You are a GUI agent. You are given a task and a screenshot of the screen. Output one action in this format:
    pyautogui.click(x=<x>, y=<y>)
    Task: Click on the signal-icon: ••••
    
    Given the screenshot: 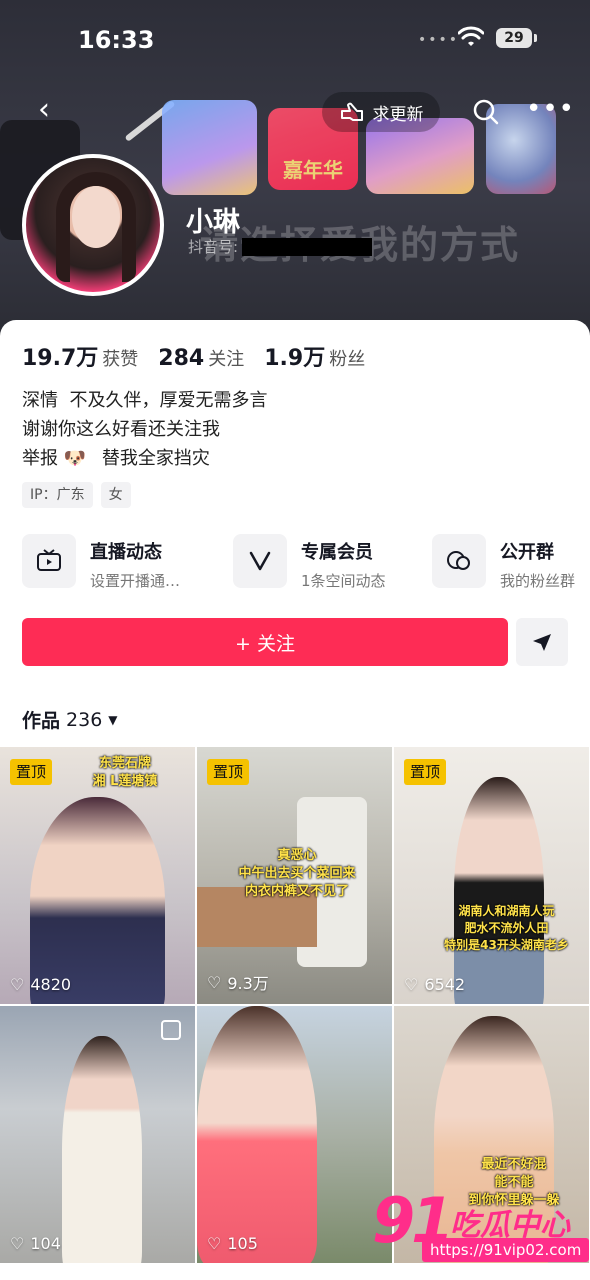 What is the action you would take?
    pyautogui.click(x=439, y=40)
    